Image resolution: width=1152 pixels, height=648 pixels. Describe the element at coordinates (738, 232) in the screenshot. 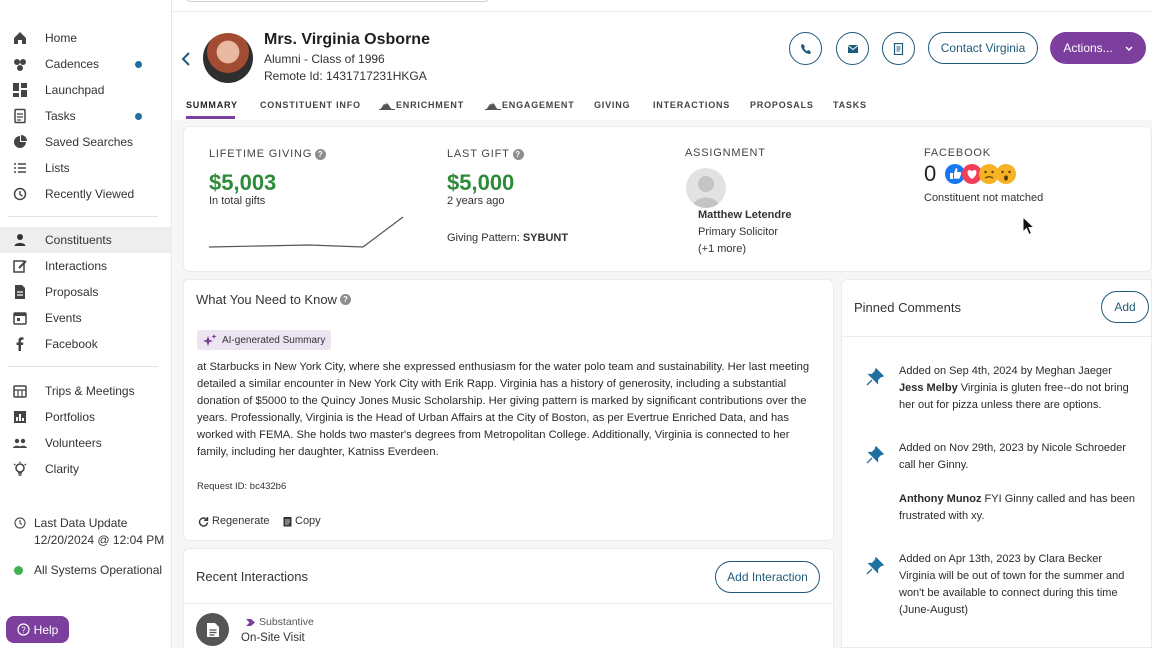

I see `assignee-role: Primary Solicitor` at that location.